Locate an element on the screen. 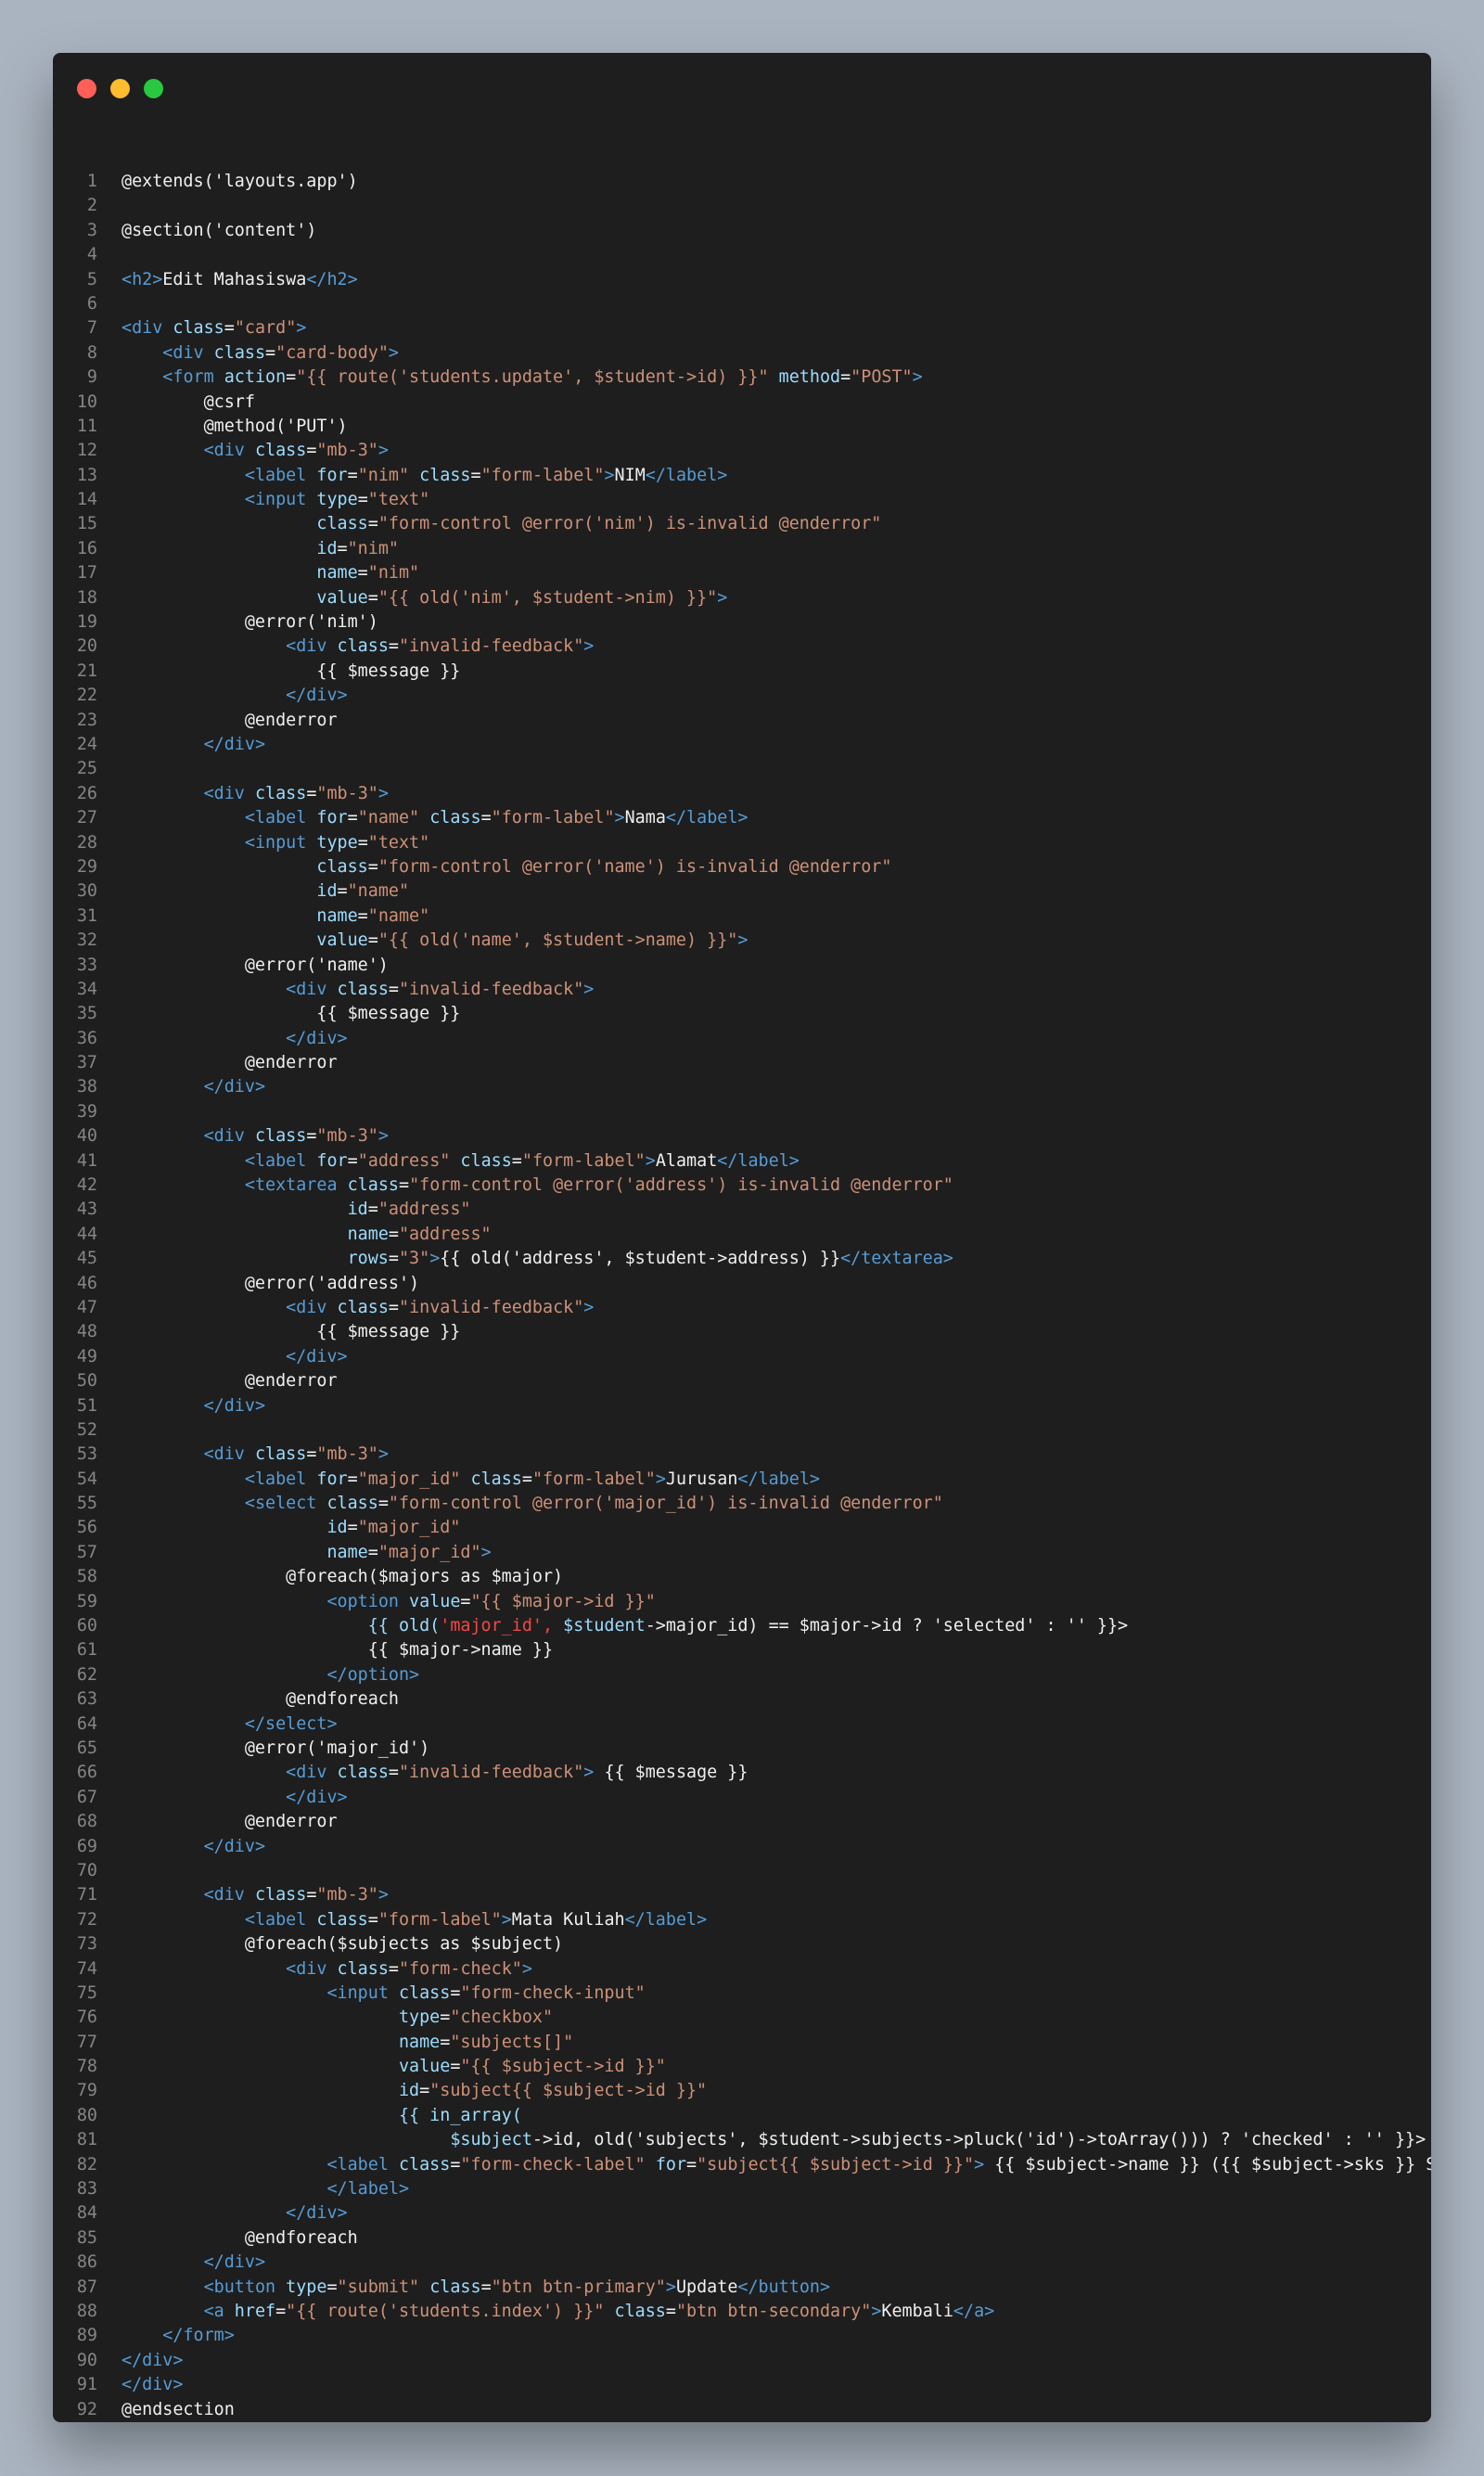 This screenshot has height=2476, width=1484. line-number: 19 is located at coordinates (86, 623).